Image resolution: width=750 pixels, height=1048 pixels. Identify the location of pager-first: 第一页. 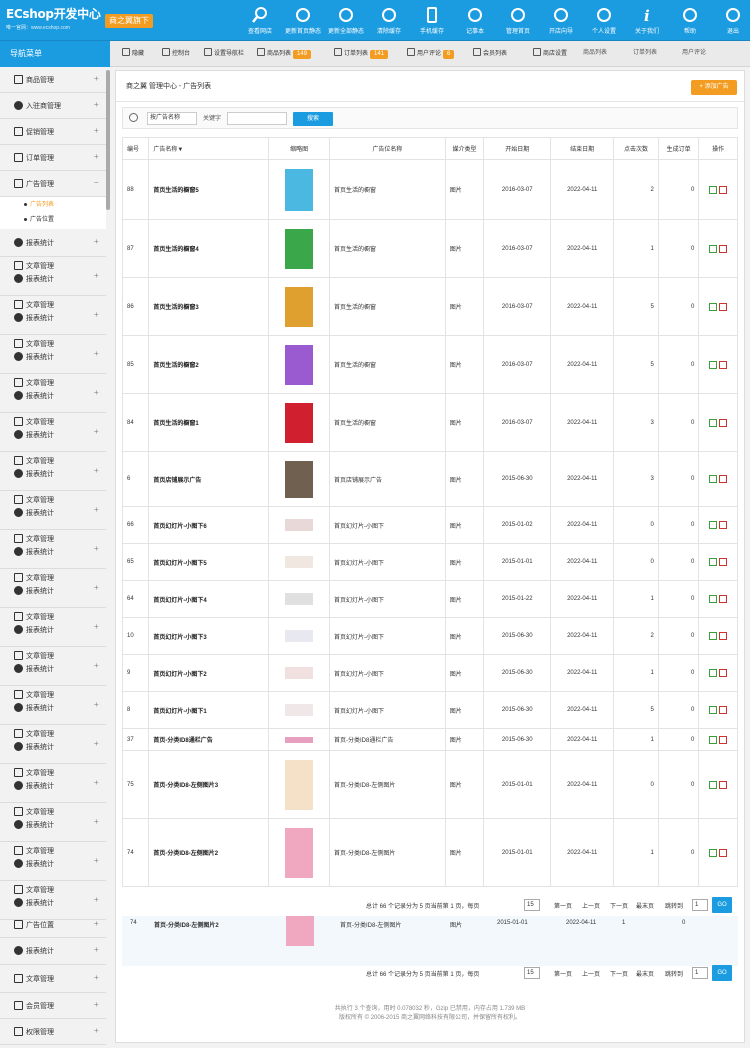
(563, 973).